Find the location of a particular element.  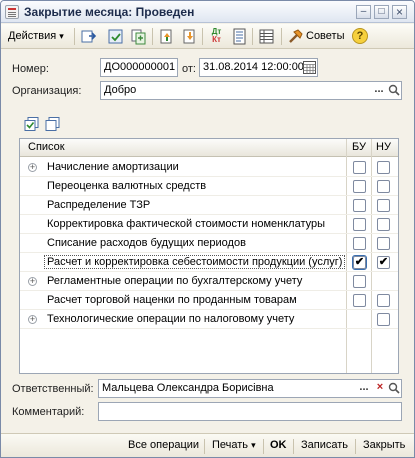

column-header-nu: НУ is located at coordinates (383, 147).